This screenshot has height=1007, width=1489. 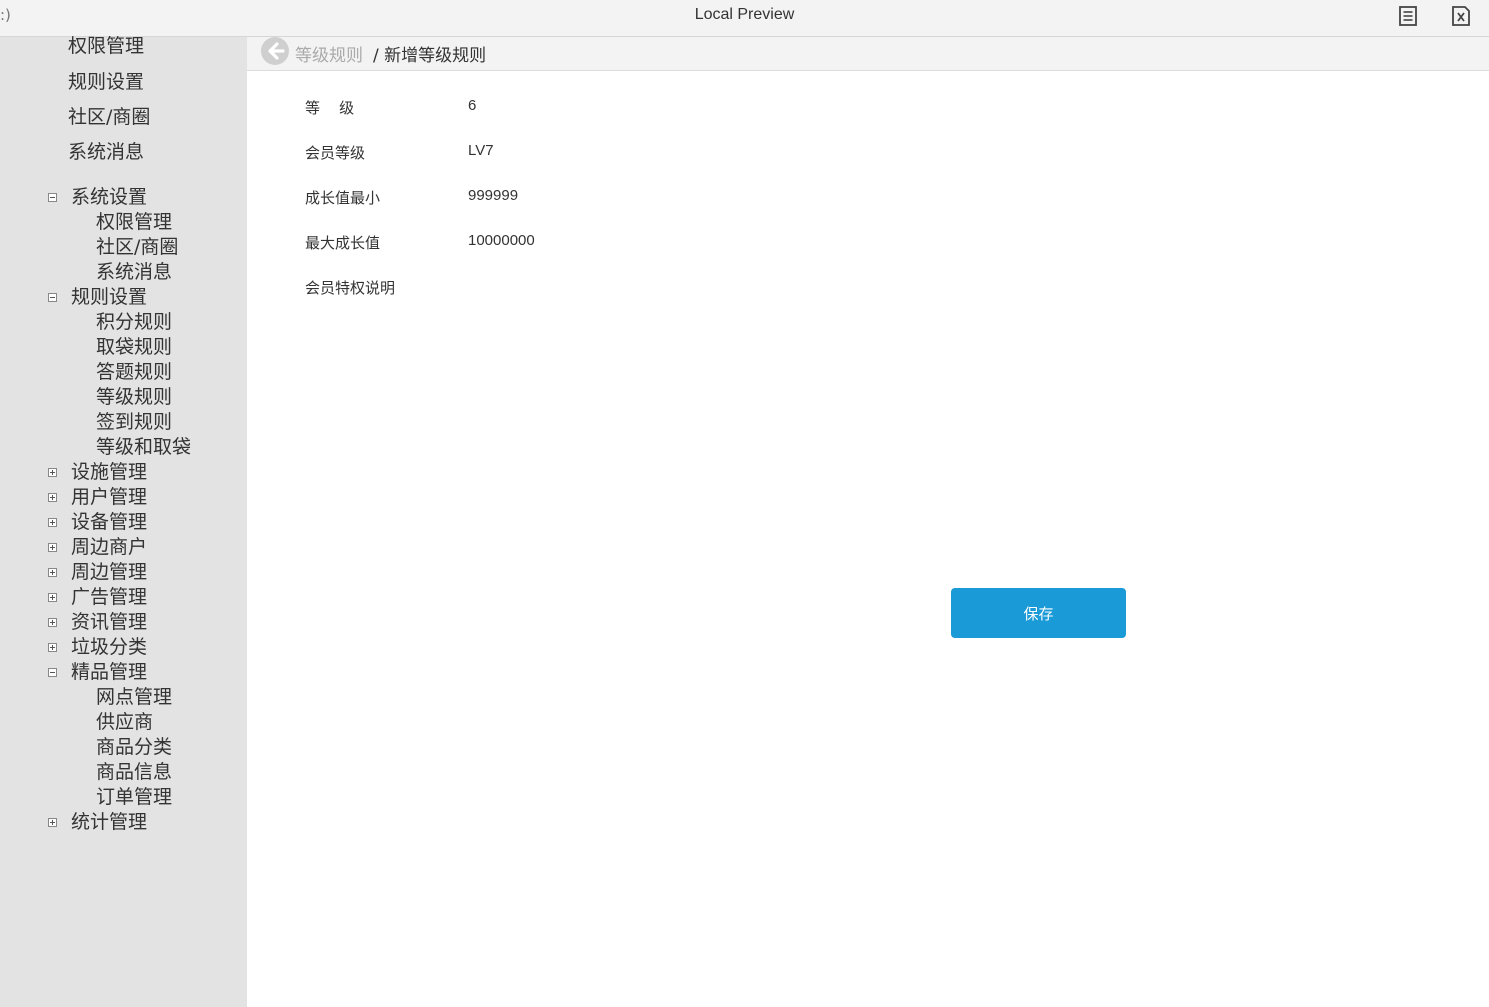 What do you see at coordinates (1461, 16) in the screenshot?
I see `close-preview-icon` at bounding box center [1461, 16].